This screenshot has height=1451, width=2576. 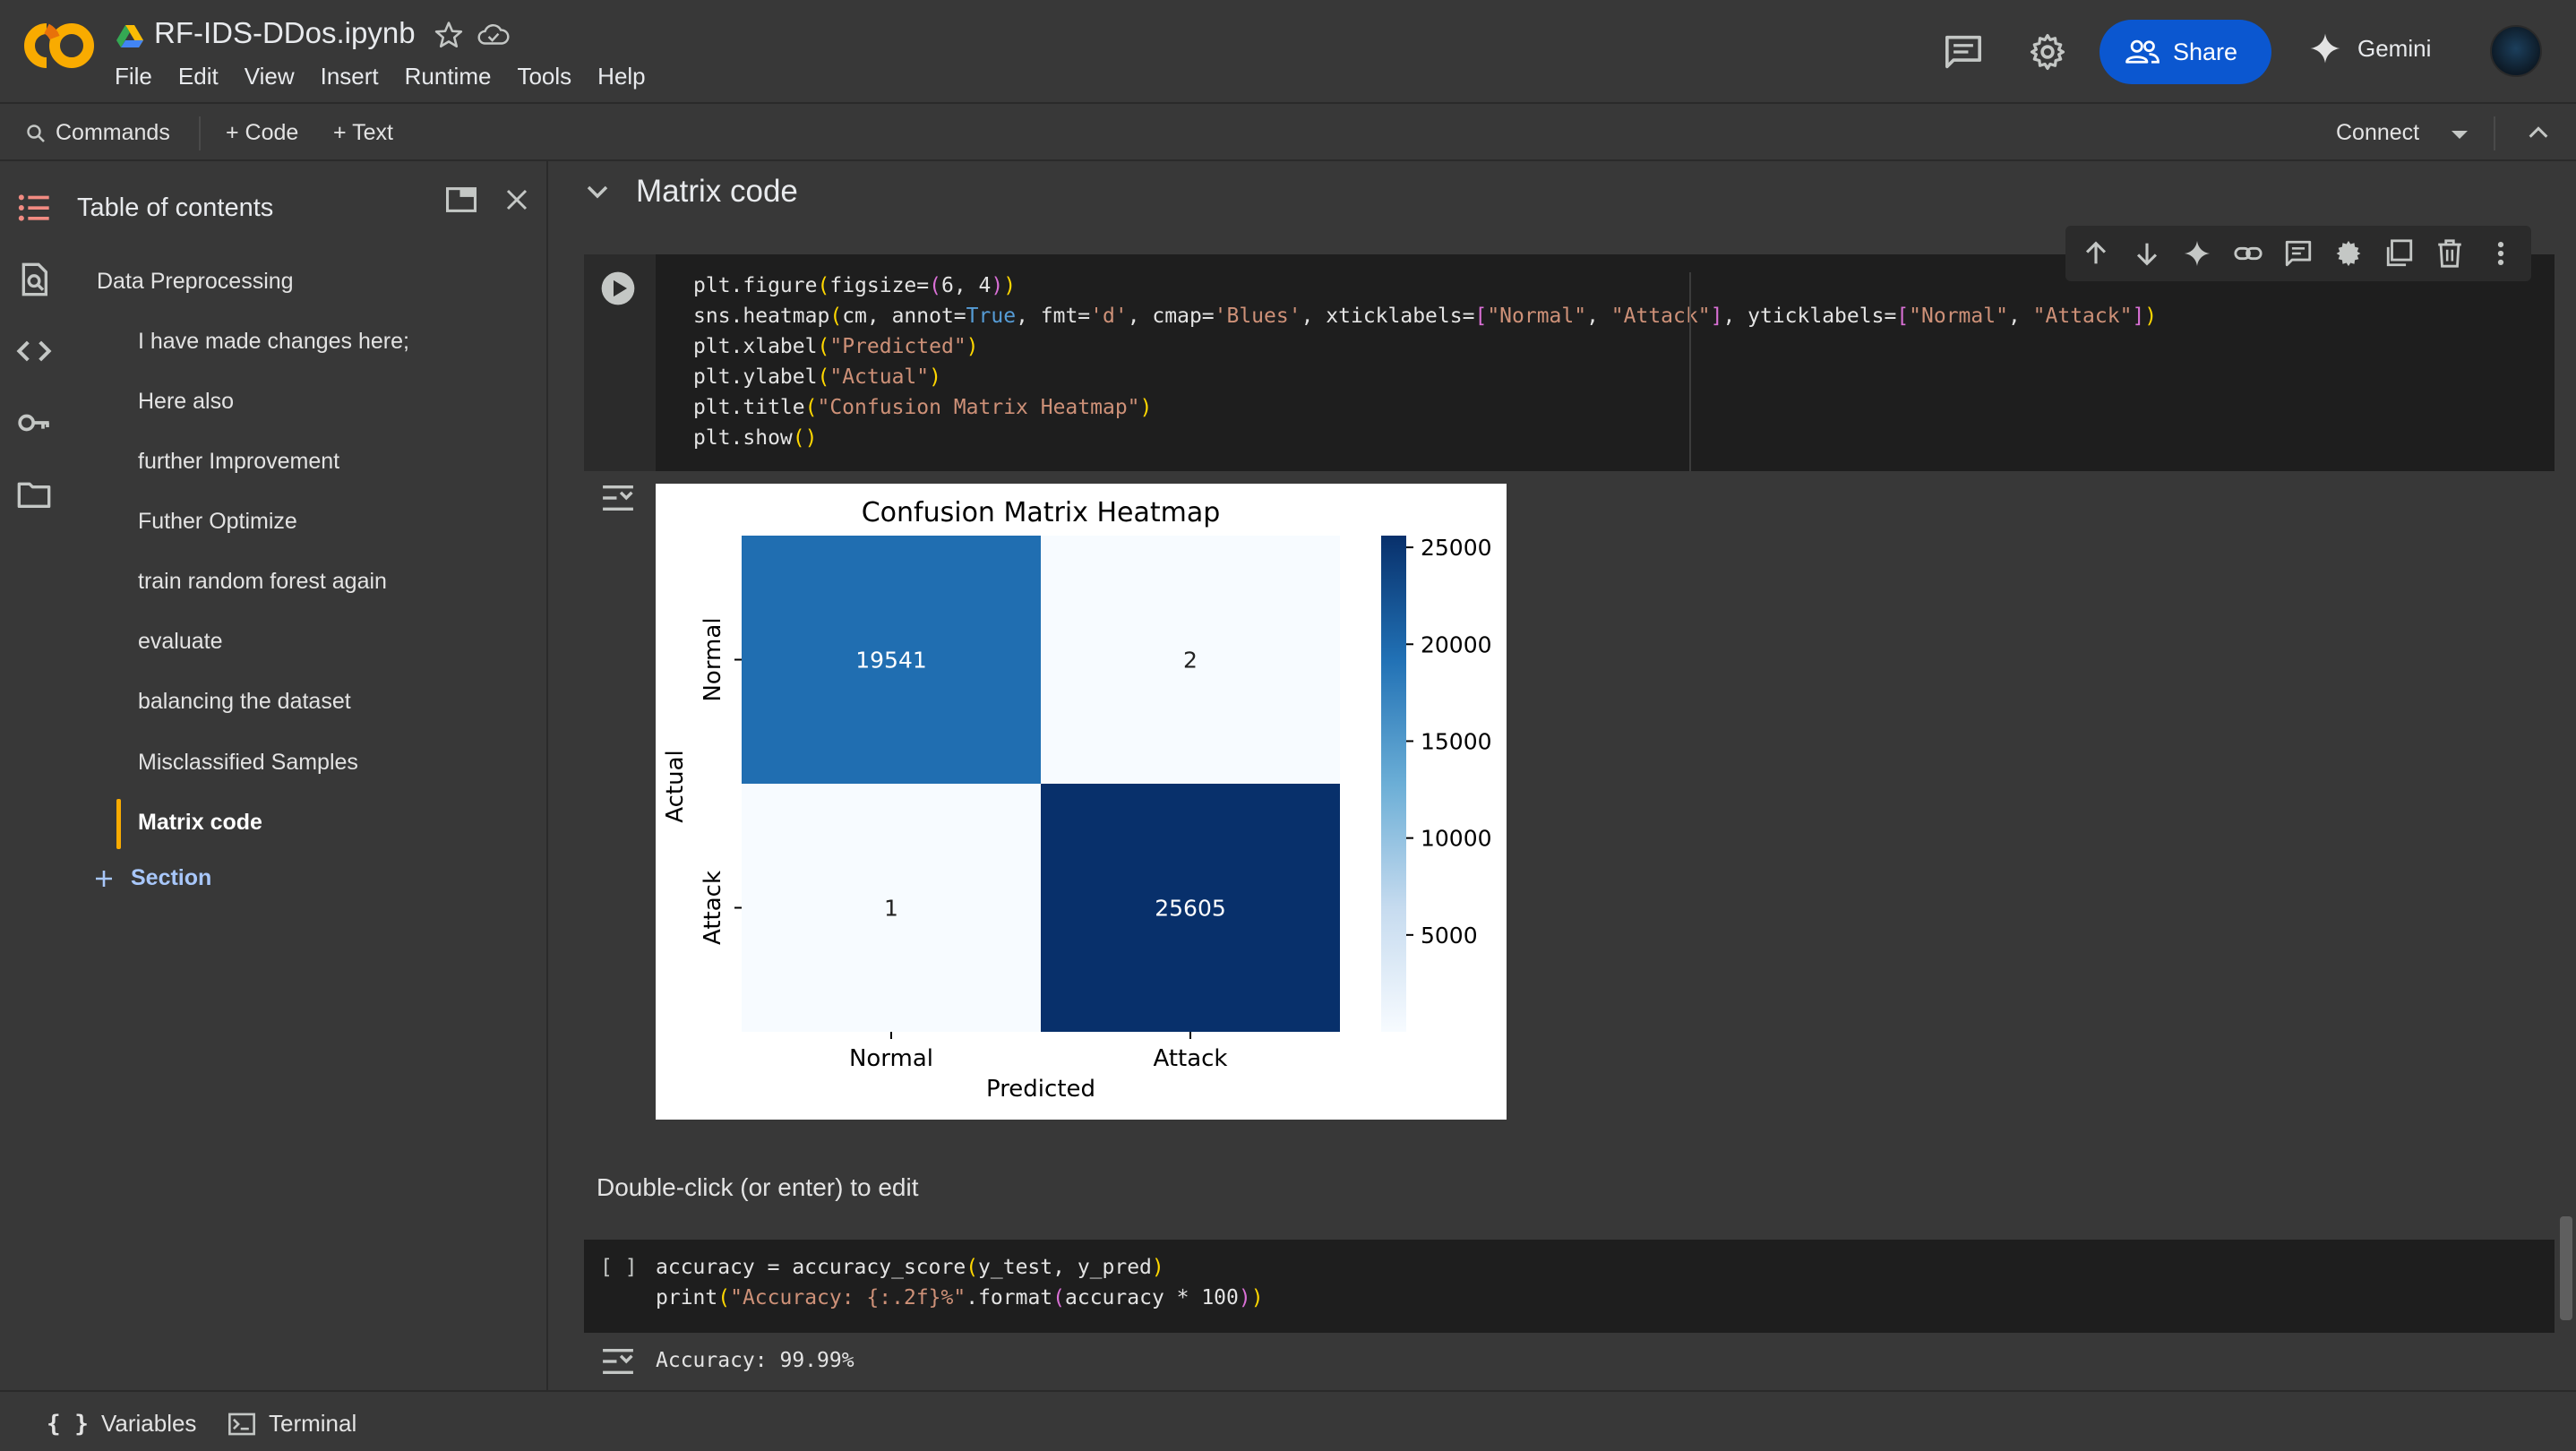 I want to click on commands-button: Commands, so click(x=97, y=133).